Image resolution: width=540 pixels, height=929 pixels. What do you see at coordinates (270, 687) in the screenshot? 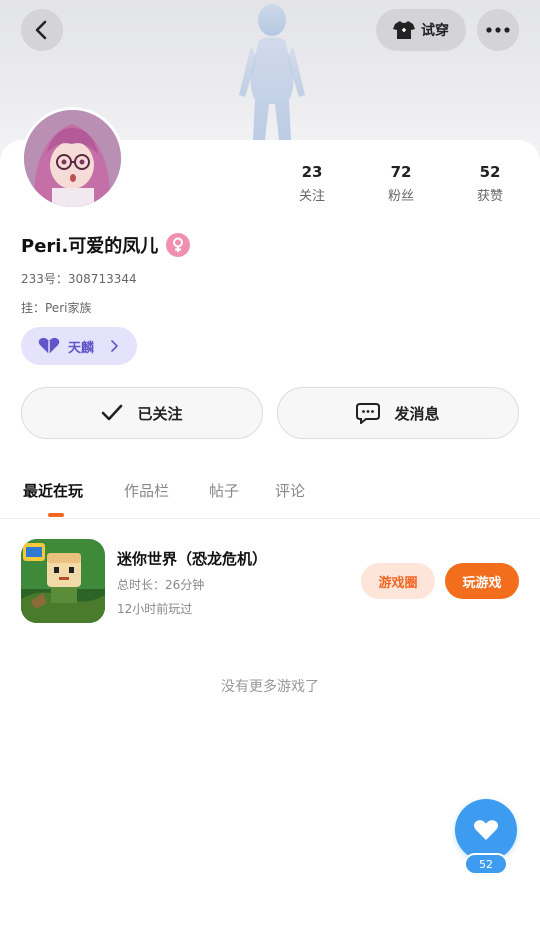
I see `no-more-text: 没有更多游戏了` at bounding box center [270, 687].